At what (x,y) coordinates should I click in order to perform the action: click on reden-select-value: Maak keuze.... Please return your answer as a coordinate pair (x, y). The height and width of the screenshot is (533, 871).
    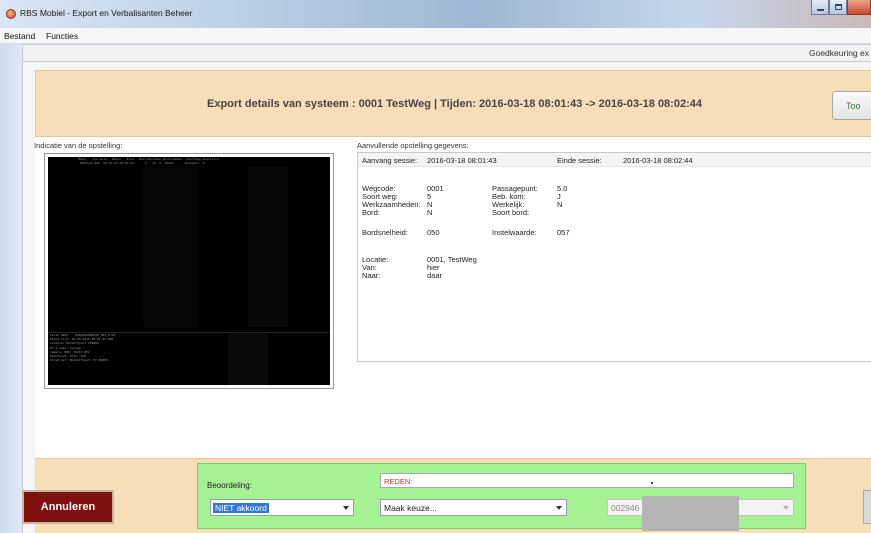
    Looking at the image, I should click on (410, 508).